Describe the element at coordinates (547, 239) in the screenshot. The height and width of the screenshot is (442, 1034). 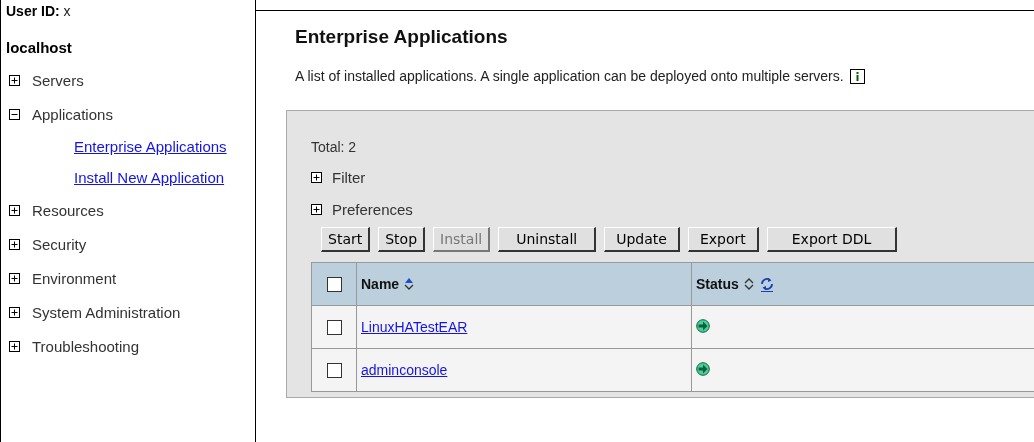
I see `action-button: Uninstall` at that location.